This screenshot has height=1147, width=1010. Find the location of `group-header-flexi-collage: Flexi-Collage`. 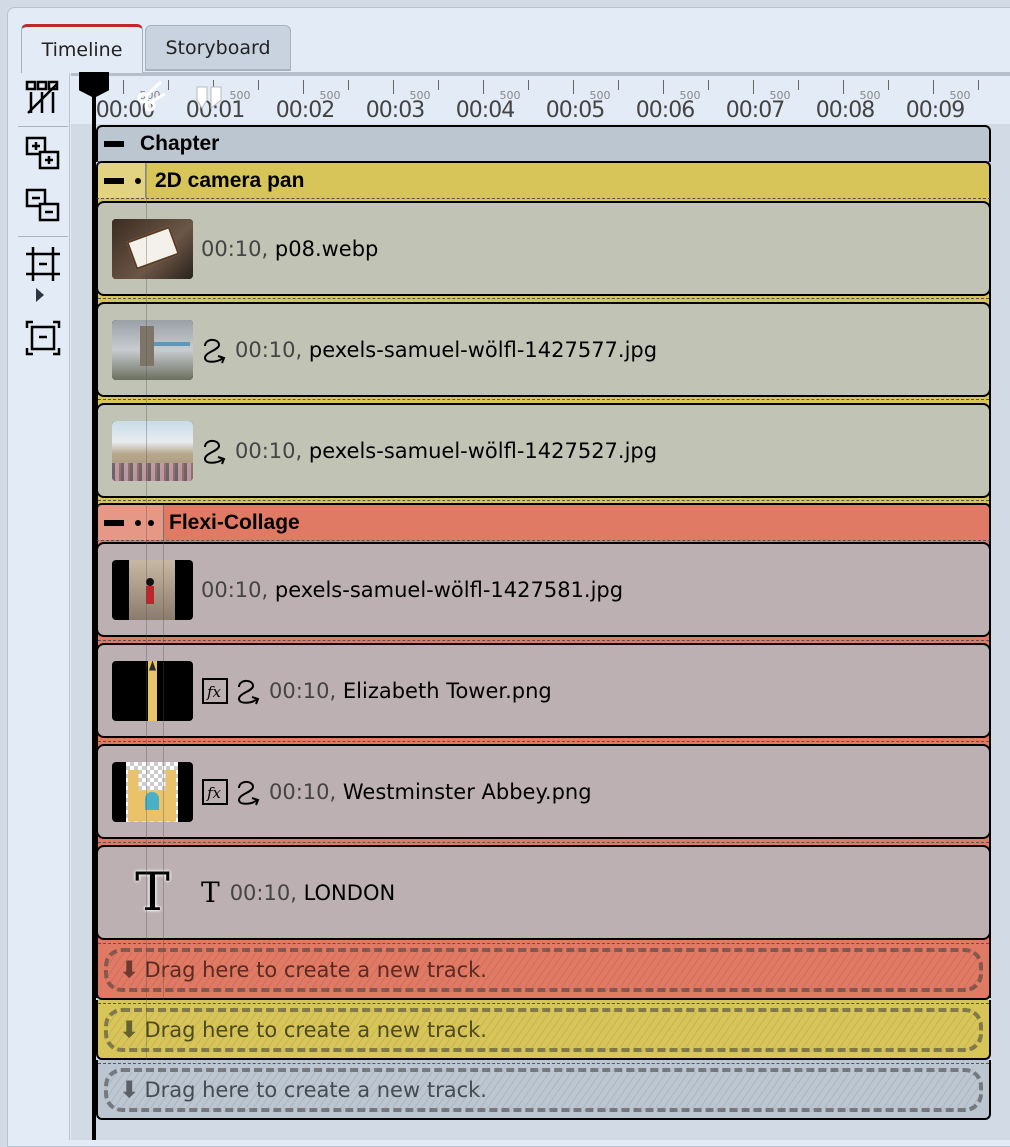

group-header-flexi-collage: Flexi-Collage is located at coordinates (543, 522).